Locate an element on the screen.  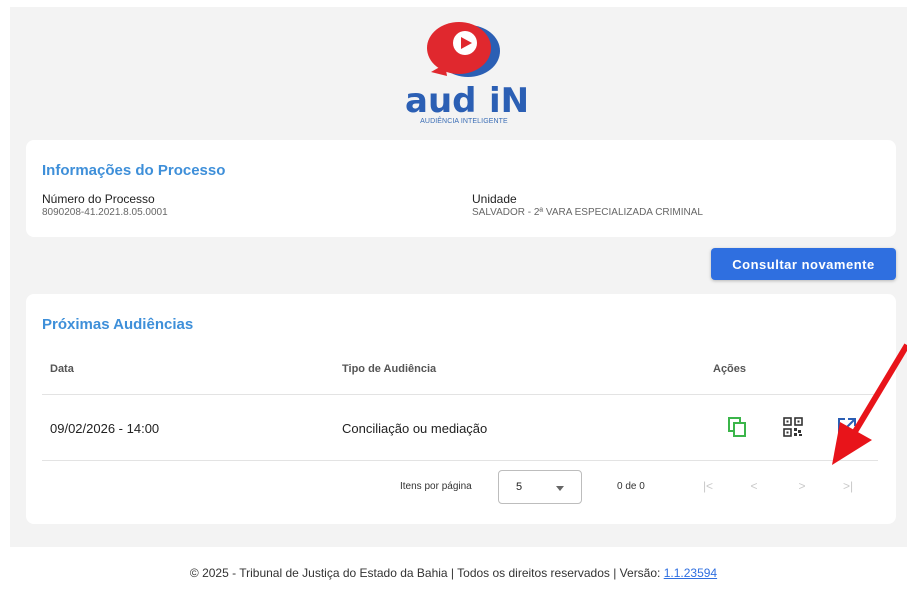
hearings-title: Próximas Audiências is located at coordinates (118, 324).